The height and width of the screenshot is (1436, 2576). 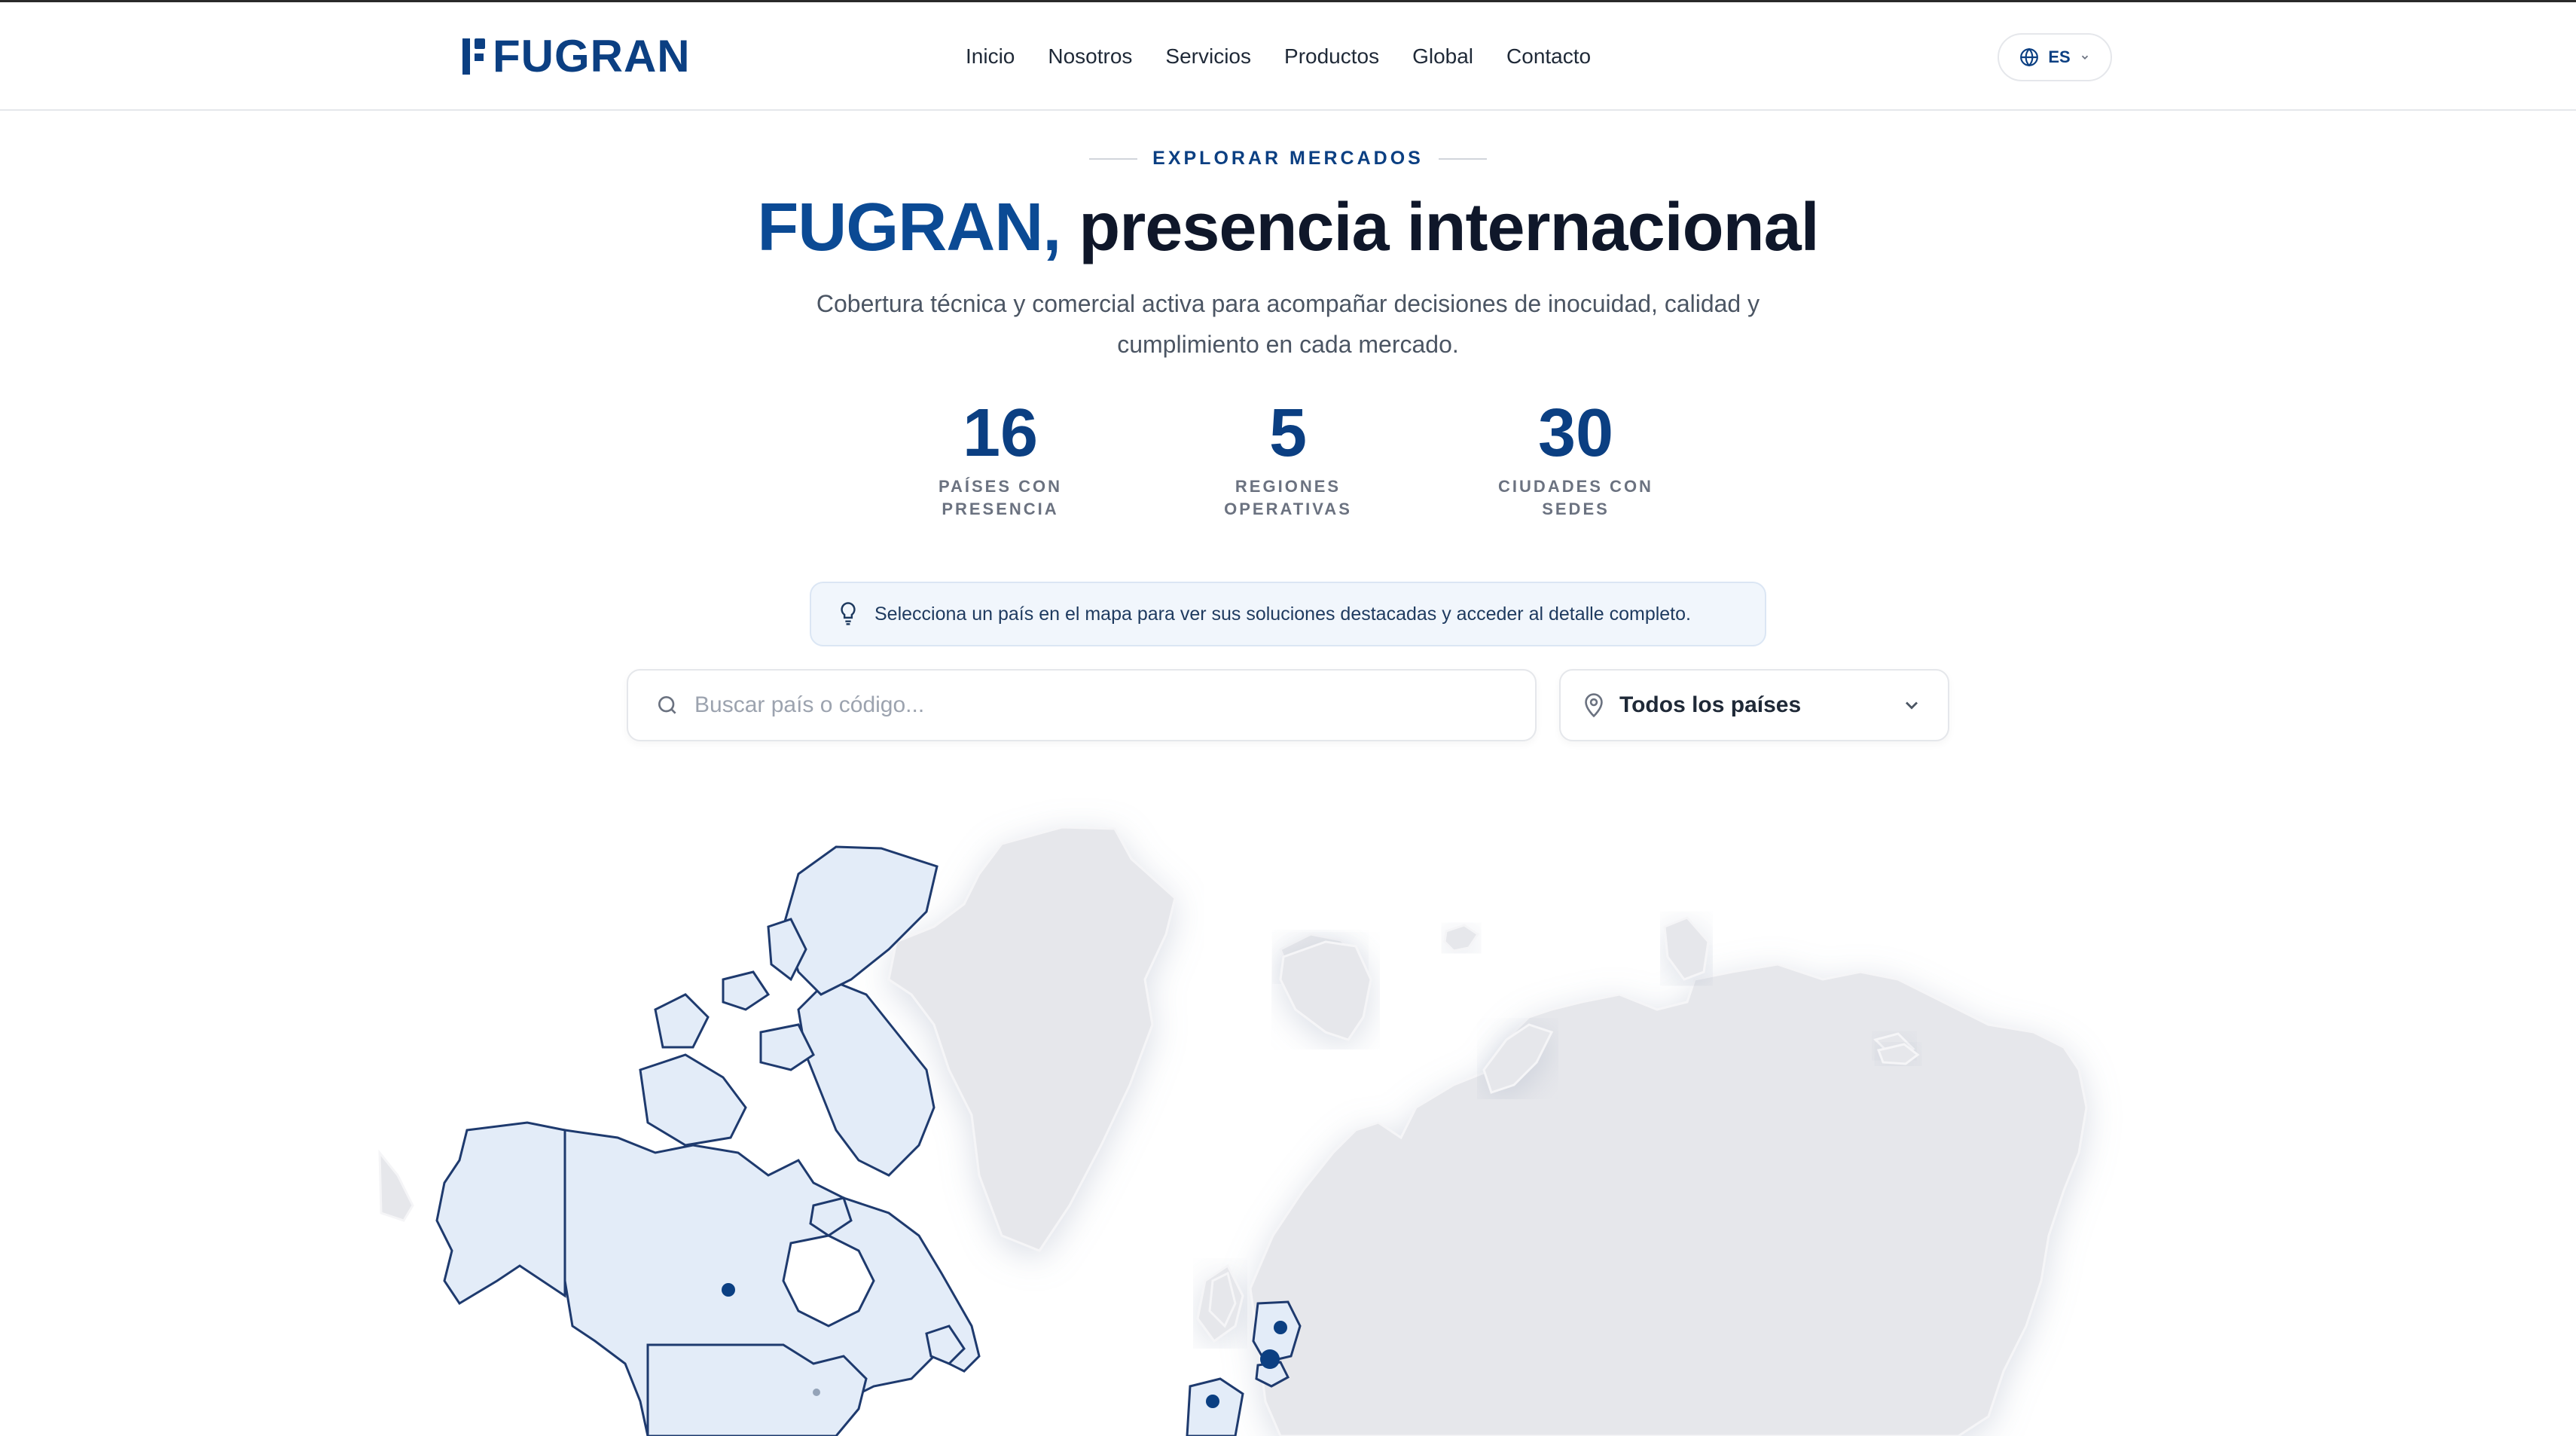 I want to click on lightbulb-icon, so click(x=849, y=613).